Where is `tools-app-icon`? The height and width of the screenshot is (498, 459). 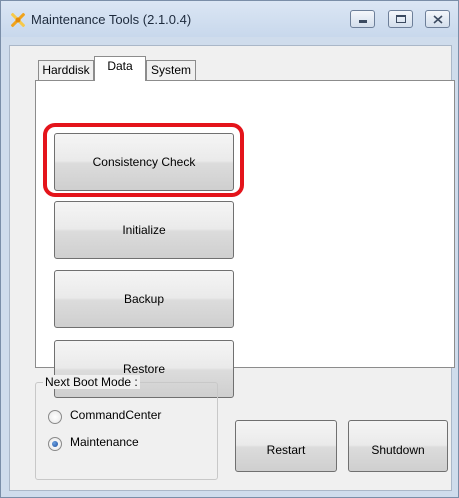 tools-app-icon is located at coordinates (18, 20).